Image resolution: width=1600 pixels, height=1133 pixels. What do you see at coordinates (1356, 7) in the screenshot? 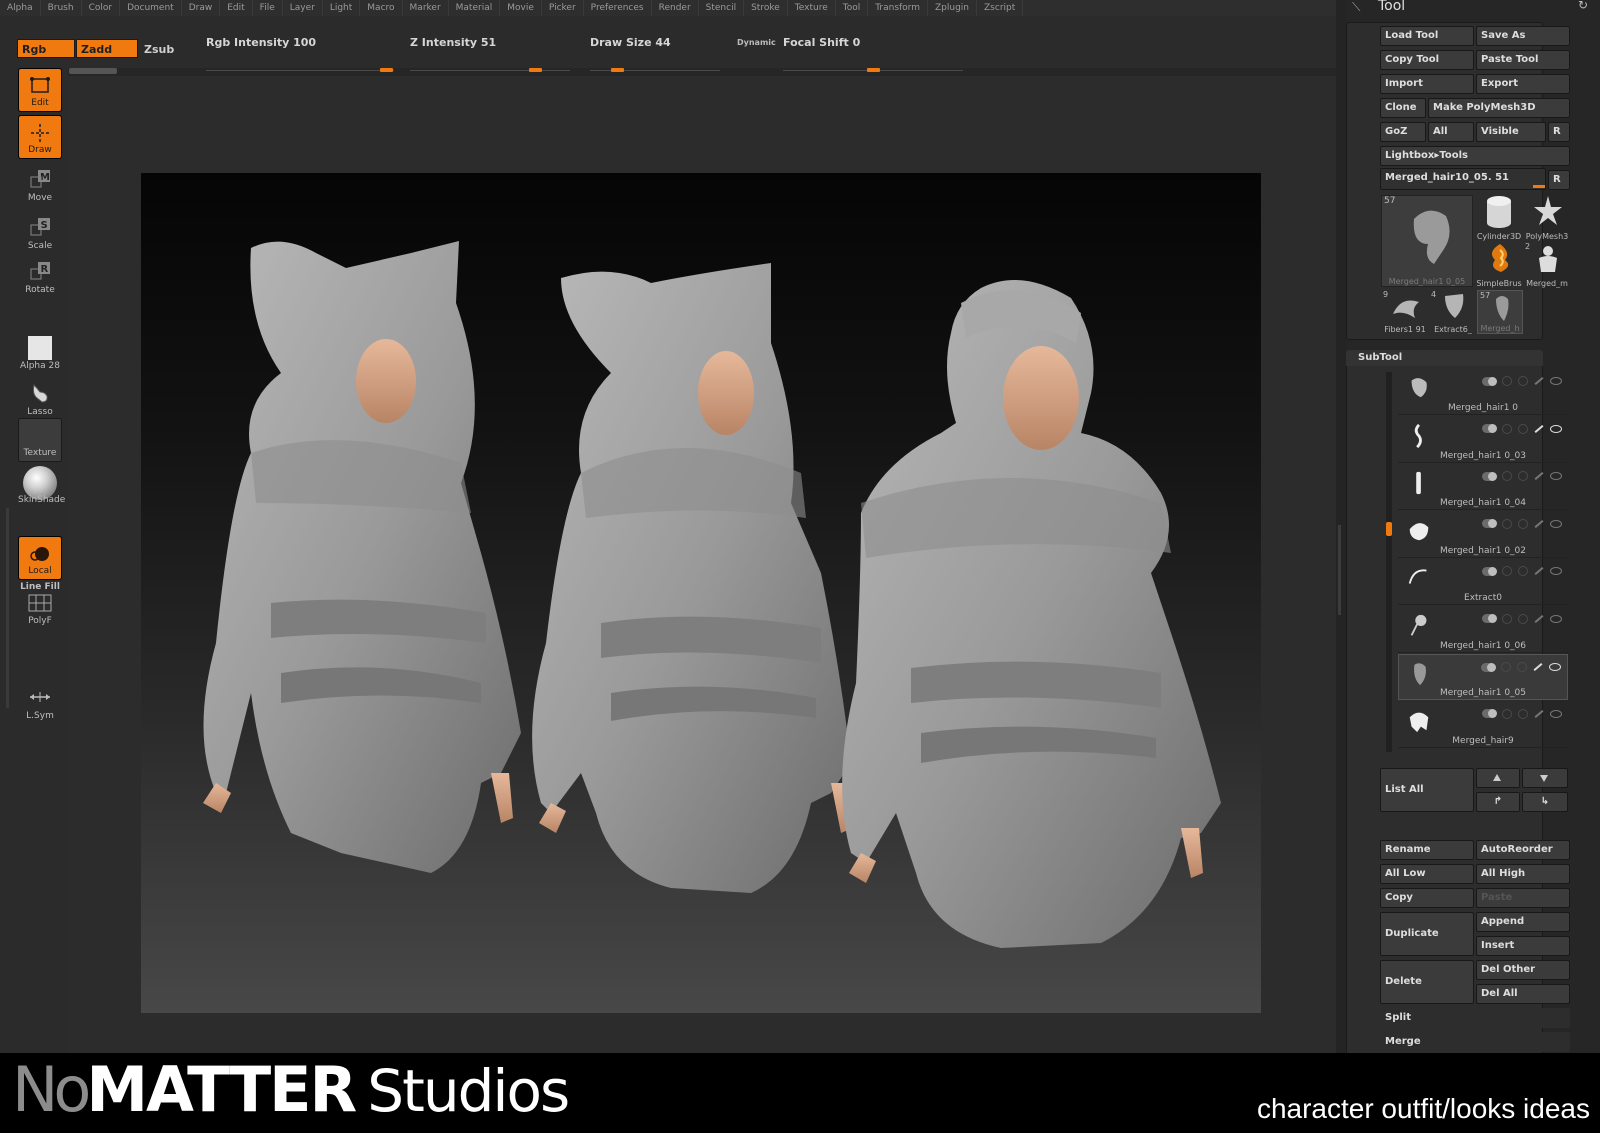
I see `collapse-arrow-icon: ⟍` at bounding box center [1356, 7].